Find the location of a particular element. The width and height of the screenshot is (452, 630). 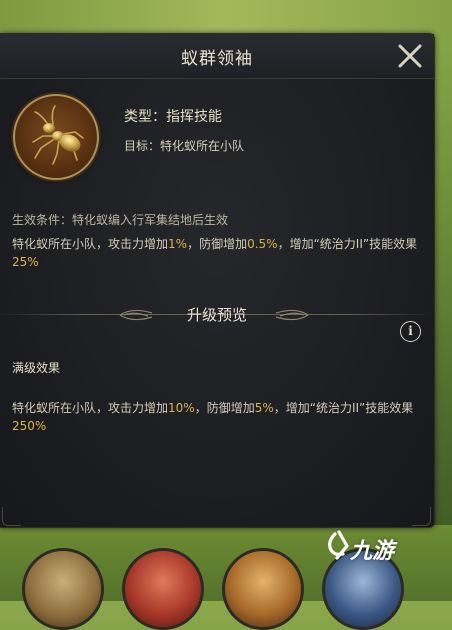

skill-target: 目标：特化蚁所在小队 is located at coordinates (184, 146).